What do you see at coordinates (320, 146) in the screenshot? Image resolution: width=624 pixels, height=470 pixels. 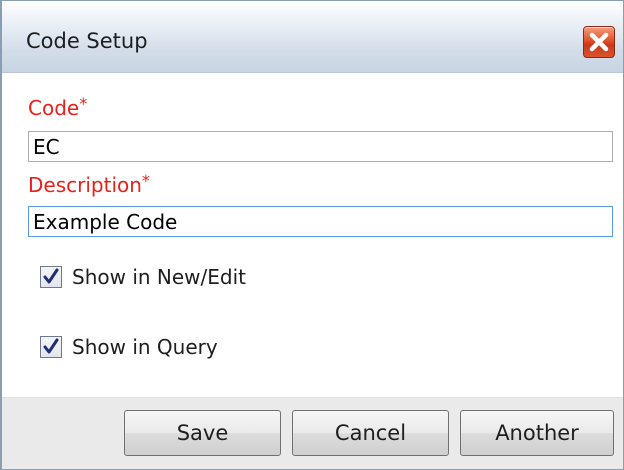 I see `code-field: EC` at bounding box center [320, 146].